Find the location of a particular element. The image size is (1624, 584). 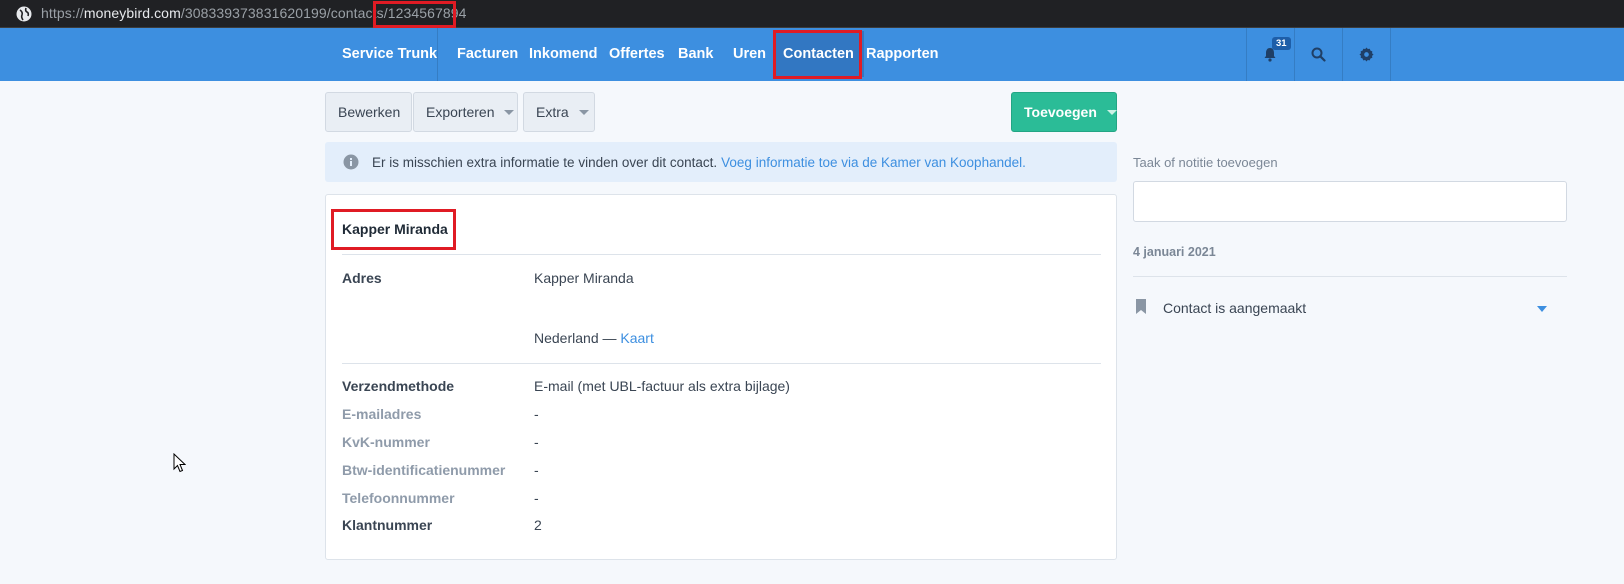

url-contact-id: 1234567894 is located at coordinates (427, 13).